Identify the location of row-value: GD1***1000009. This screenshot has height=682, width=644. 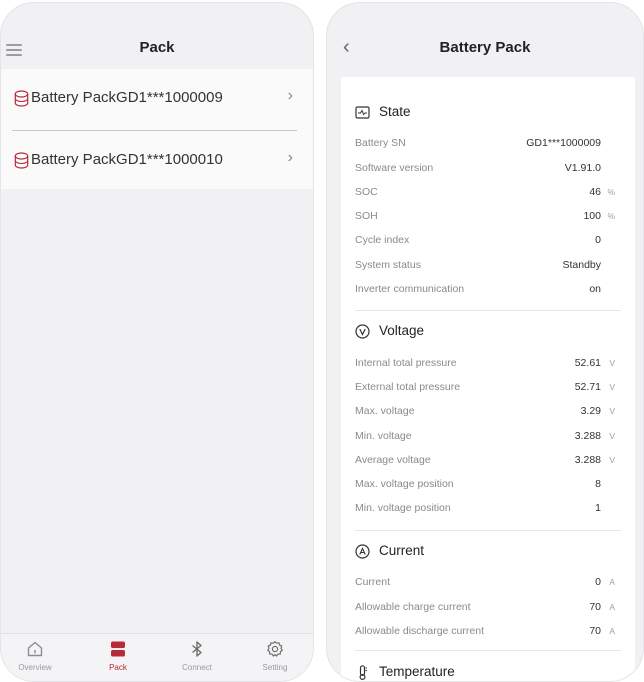
(563, 143).